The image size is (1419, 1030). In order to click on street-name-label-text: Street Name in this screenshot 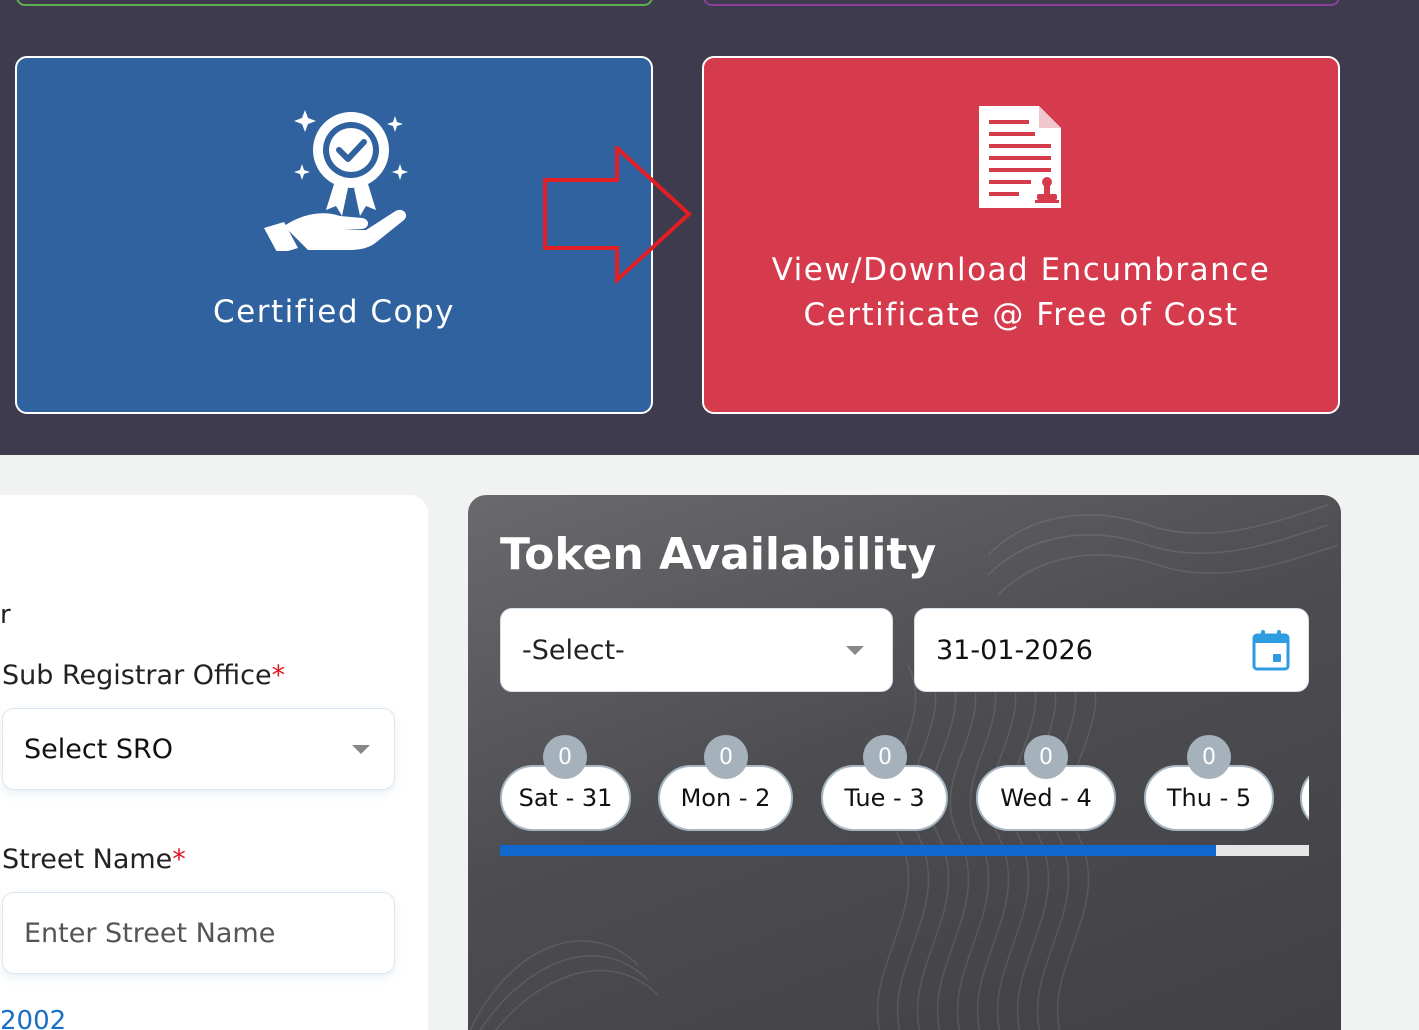, I will do `click(87, 859)`.